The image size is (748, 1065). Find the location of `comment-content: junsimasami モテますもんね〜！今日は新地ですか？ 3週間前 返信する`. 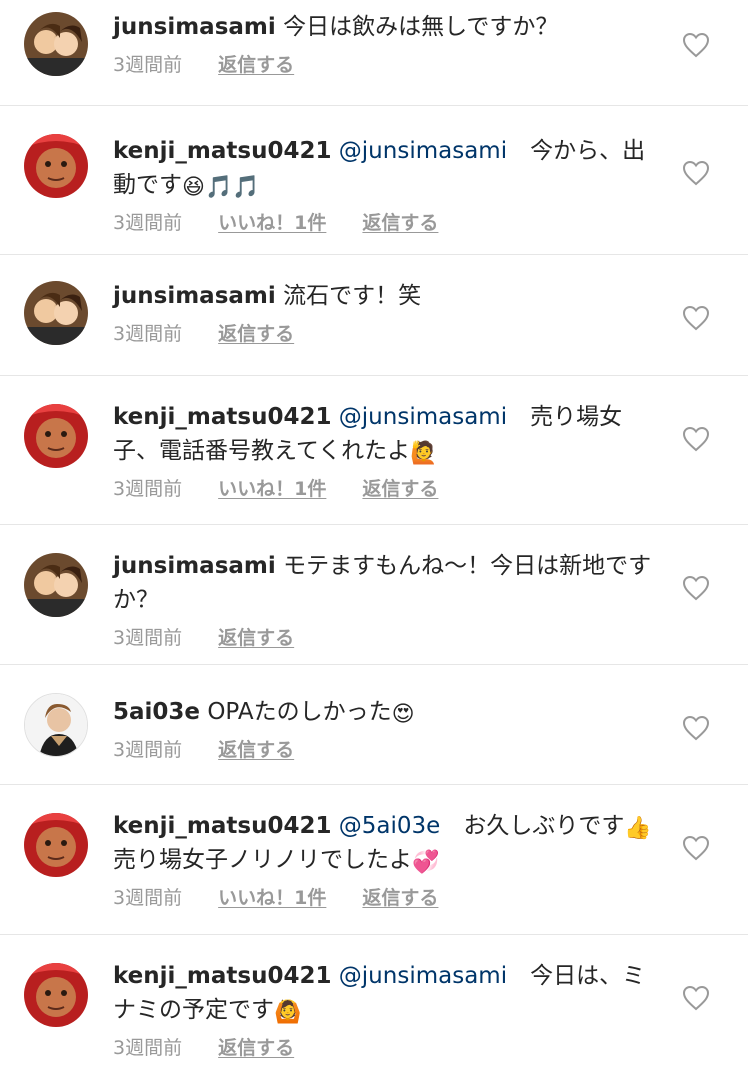

comment-content: junsimasami モテますもんね〜！今日は新地ですか？ 3週間前 返信する is located at coordinates (382, 594).